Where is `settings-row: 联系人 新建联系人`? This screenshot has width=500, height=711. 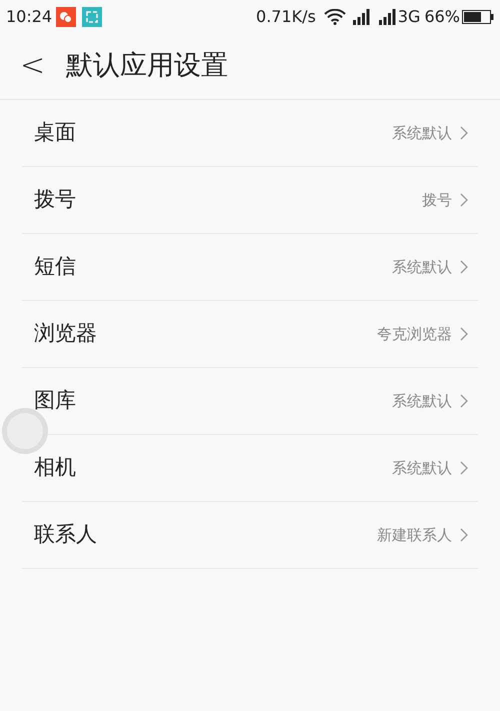 settings-row: 联系人 新建联系人 is located at coordinates (250, 535).